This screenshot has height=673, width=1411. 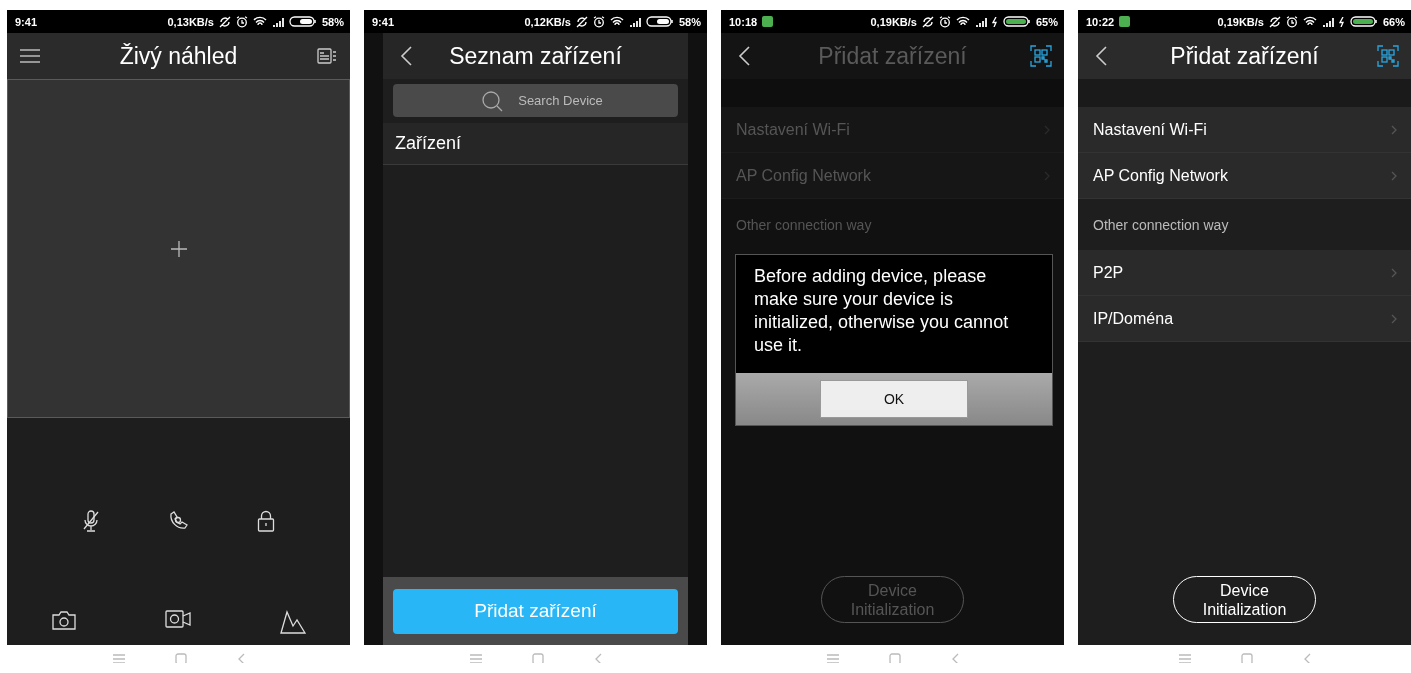 I want to click on menu-icon, so click(x=30, y=56).